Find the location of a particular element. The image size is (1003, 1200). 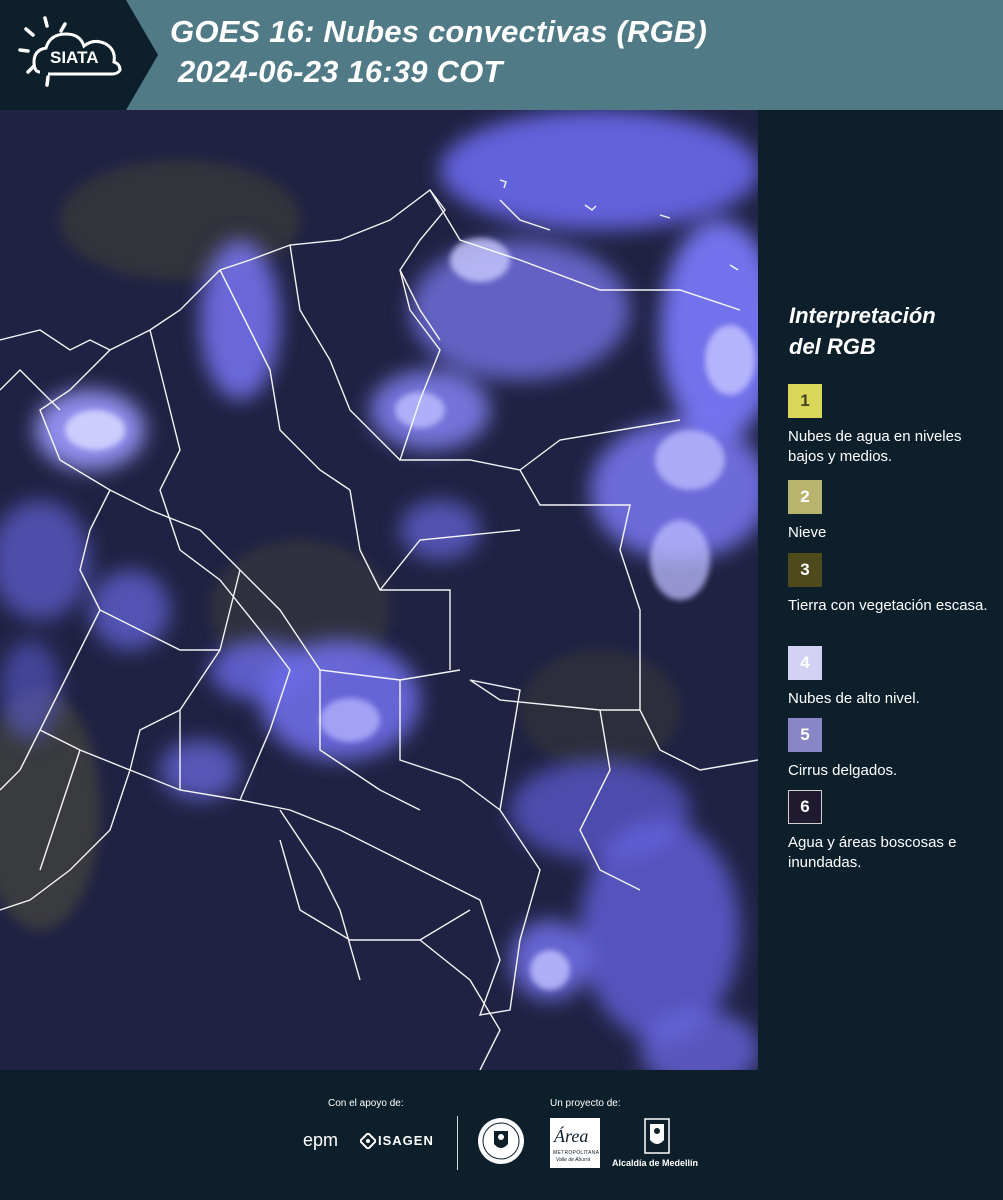

legend-swatch-2: 2 is located at coordinates (805, 497).